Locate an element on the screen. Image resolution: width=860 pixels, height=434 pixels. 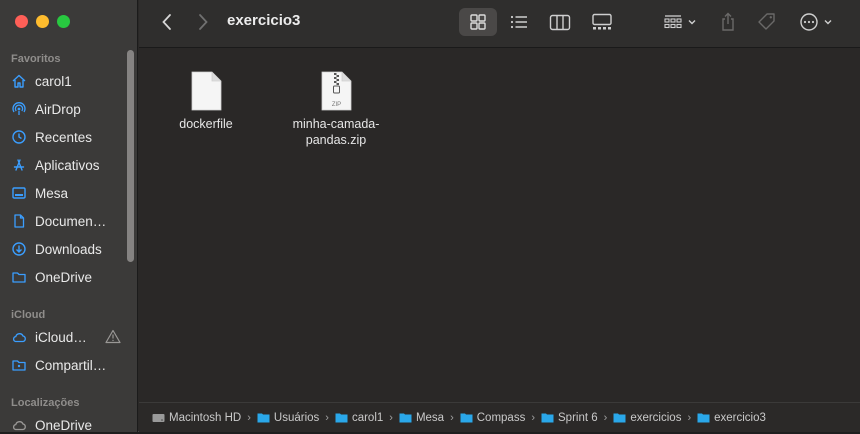
gallery-view-button is located at coordinates (602, 22).